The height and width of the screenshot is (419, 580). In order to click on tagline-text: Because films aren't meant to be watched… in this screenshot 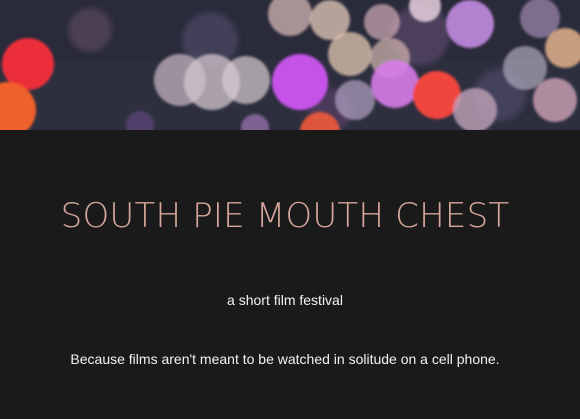, I will do `click(285, 359)`.